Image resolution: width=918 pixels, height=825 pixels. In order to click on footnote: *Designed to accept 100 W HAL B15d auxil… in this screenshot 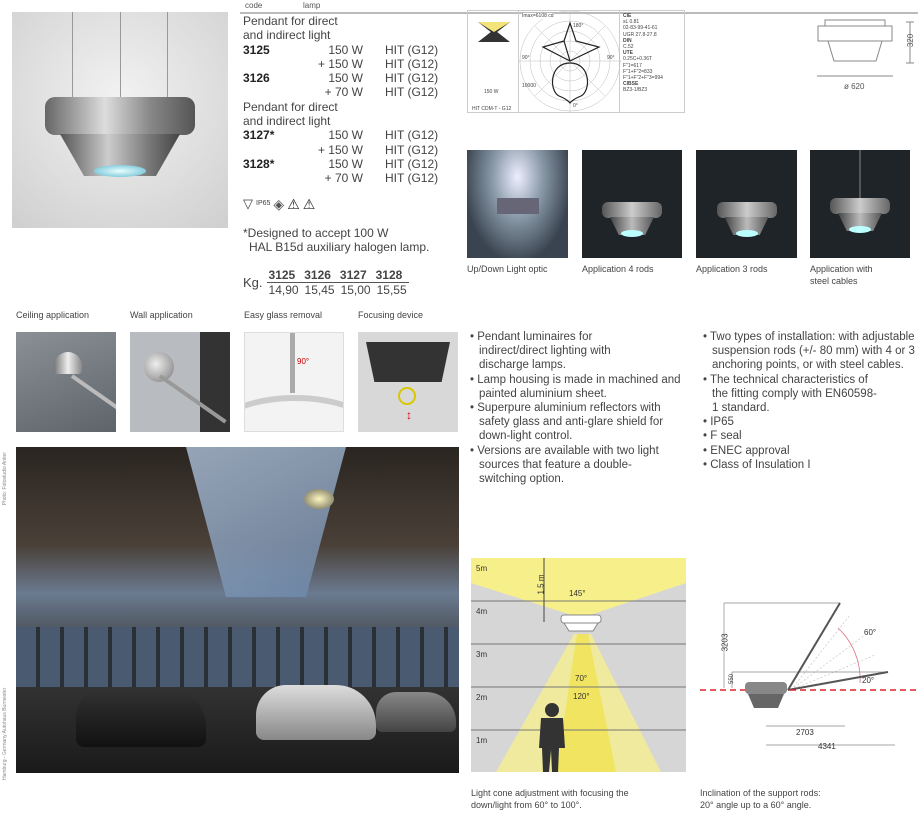, I will do `click(336, 239)`.